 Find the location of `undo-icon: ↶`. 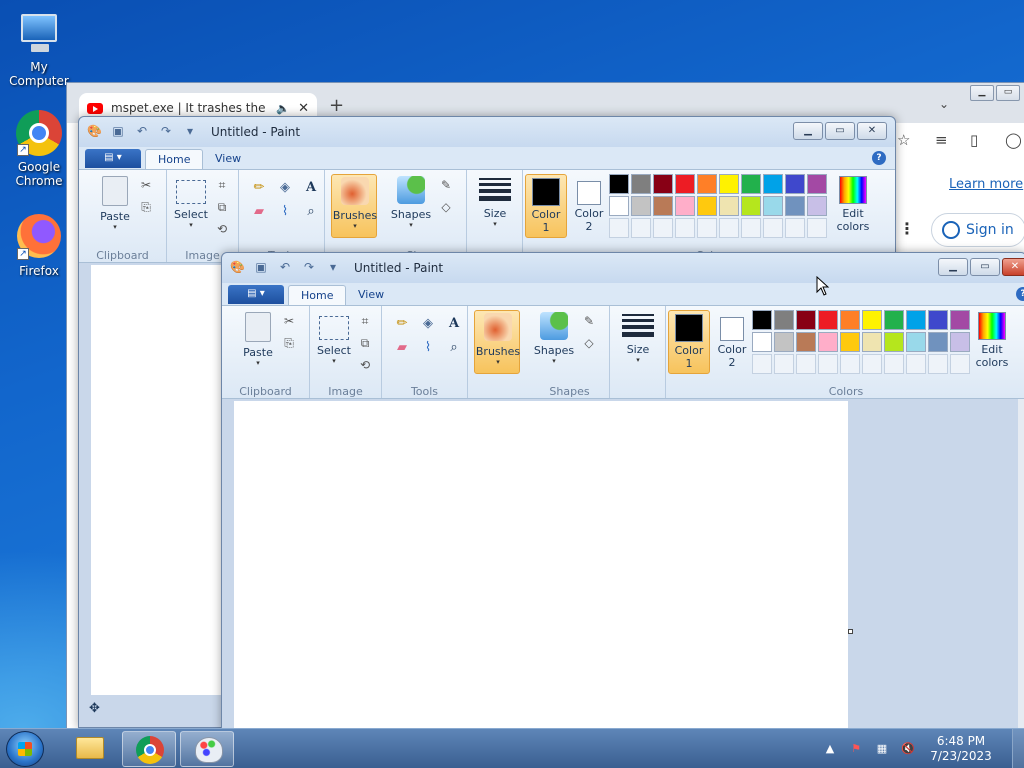

undo-icon: ↶ is located at coordinates (285, 267).